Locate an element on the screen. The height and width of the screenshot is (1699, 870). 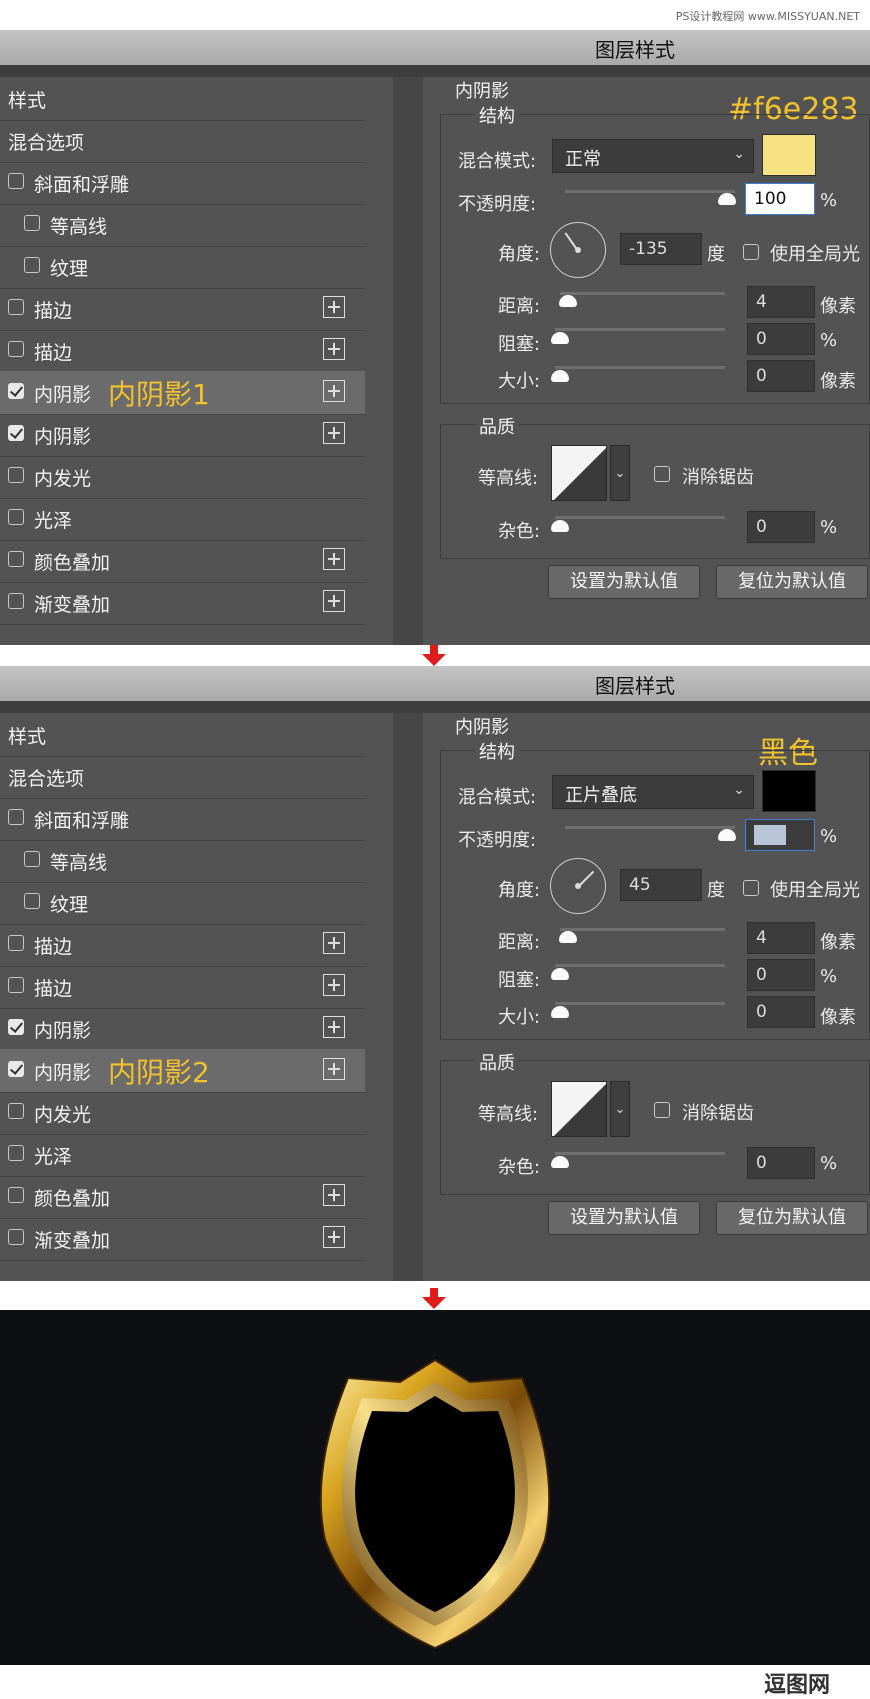
angle-dial is located at coordinates (578, 886).